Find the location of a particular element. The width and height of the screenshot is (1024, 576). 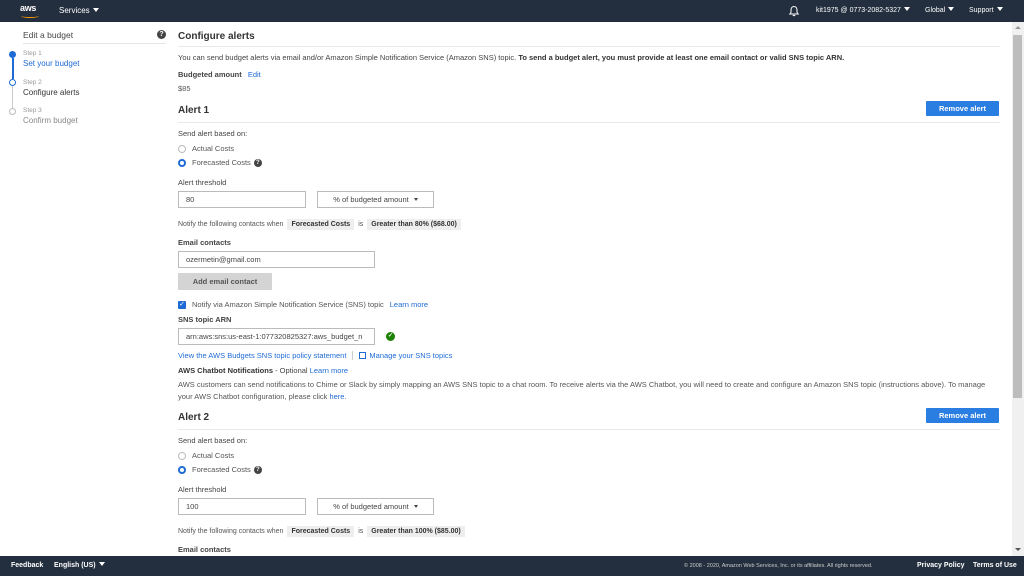

external-link-icon is located at coordinates (363, 355).